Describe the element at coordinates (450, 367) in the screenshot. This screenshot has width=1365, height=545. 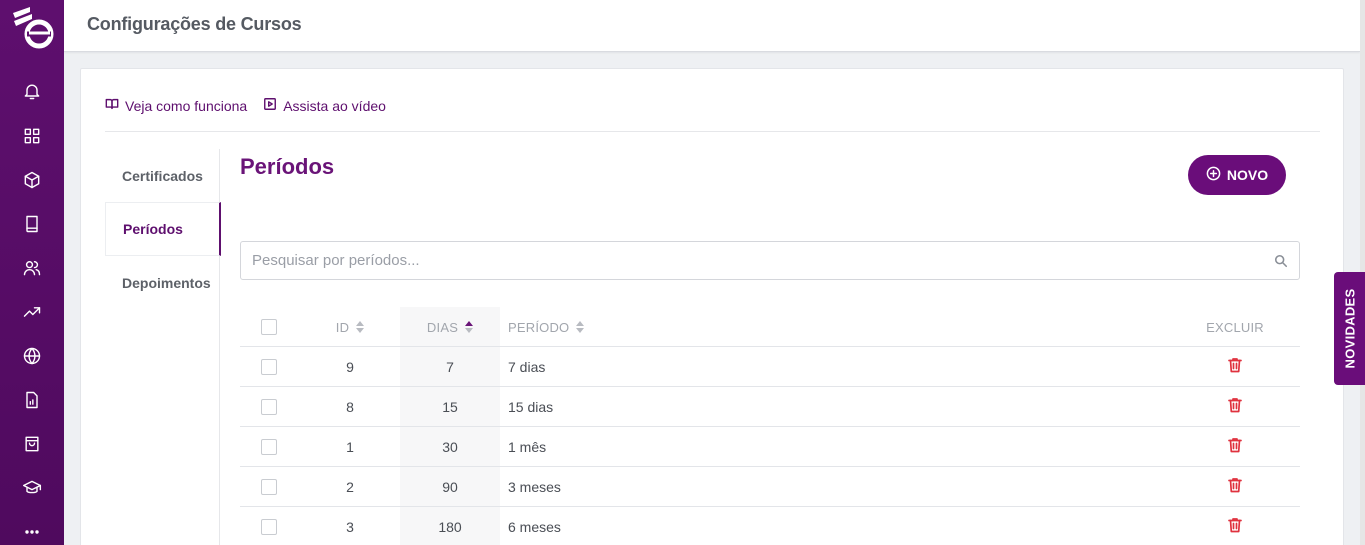
I see `cell-dias: 7` at that location.